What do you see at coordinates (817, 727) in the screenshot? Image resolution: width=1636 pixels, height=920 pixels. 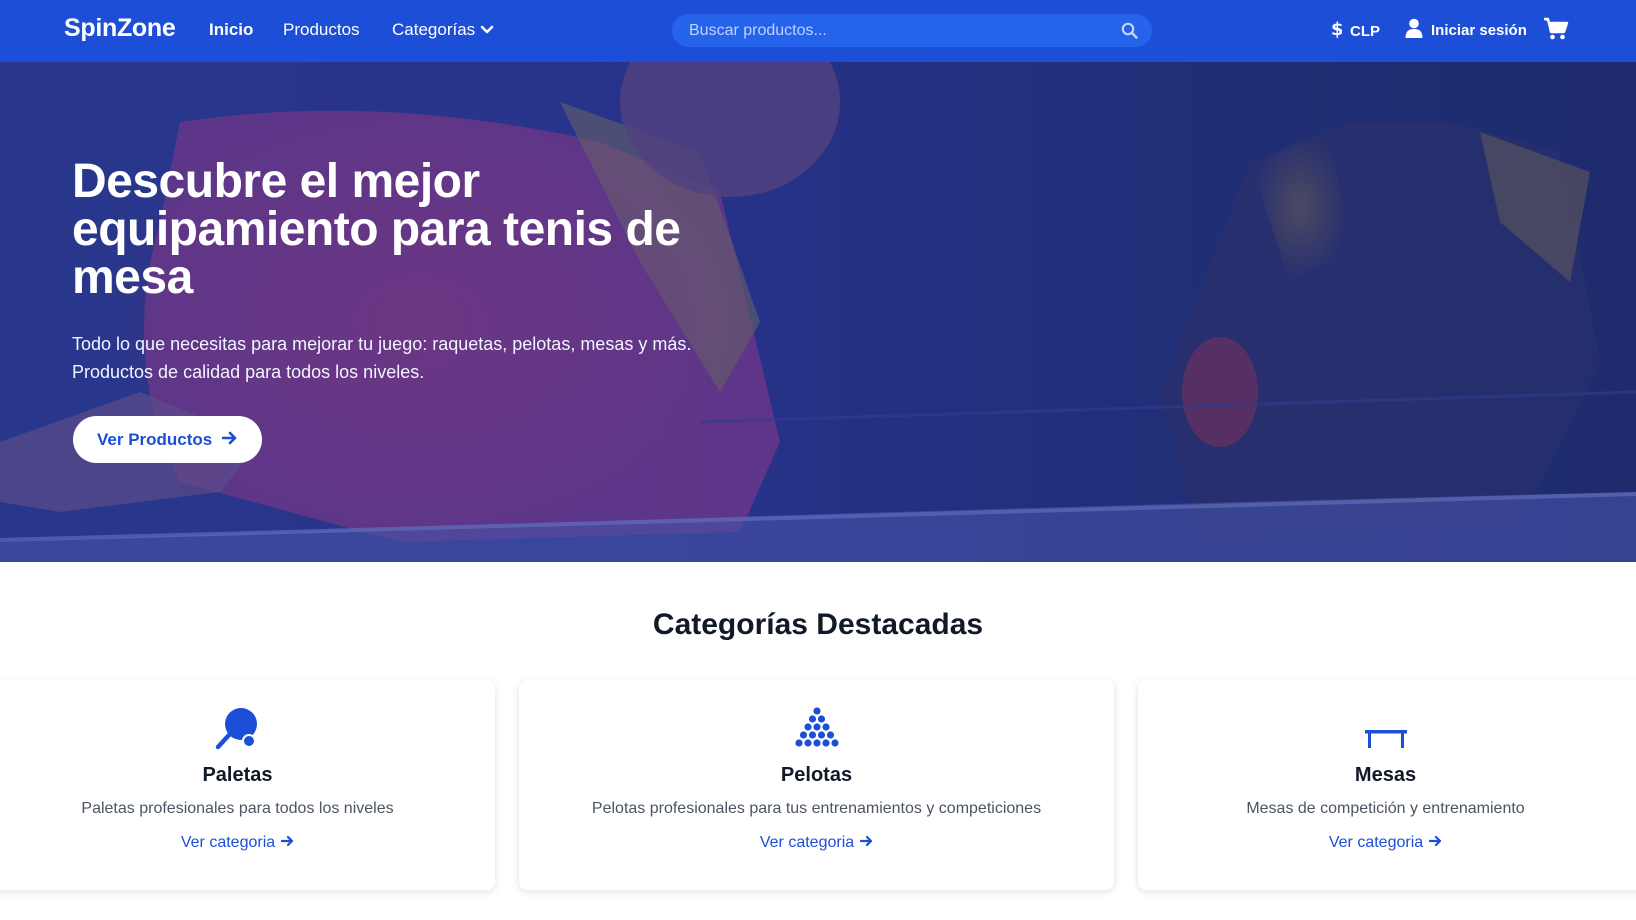 I see `balls-icon` at bounding box center [817, 727].